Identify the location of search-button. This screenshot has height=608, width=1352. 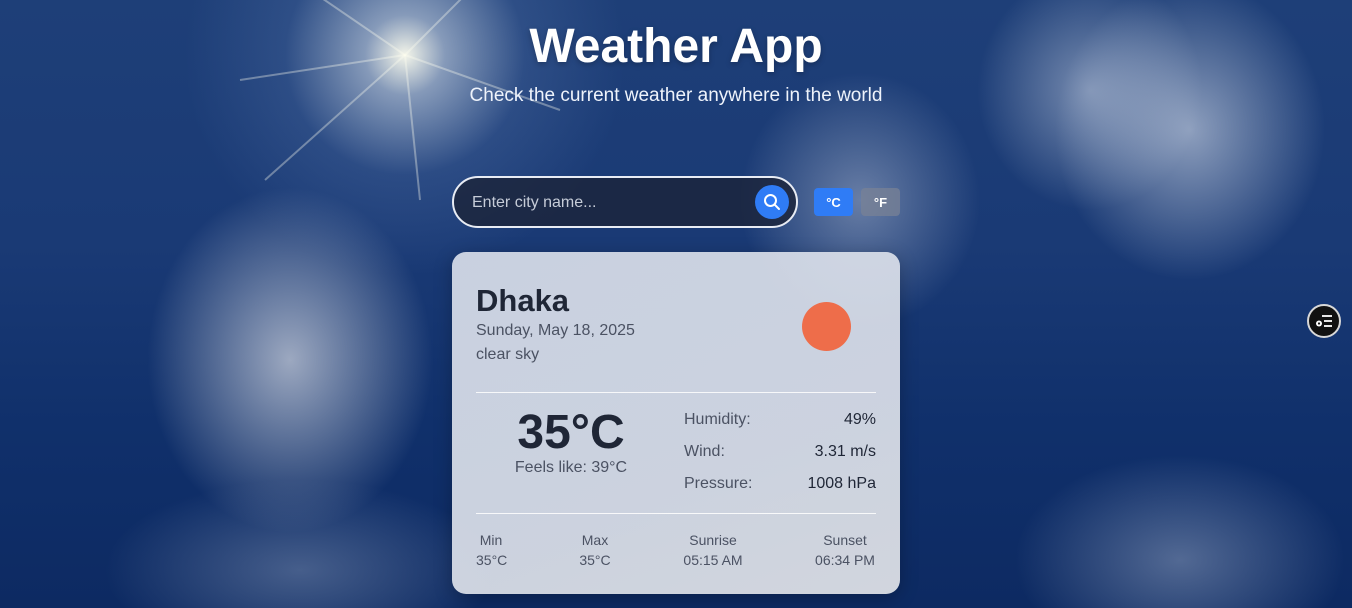
(772, 202).